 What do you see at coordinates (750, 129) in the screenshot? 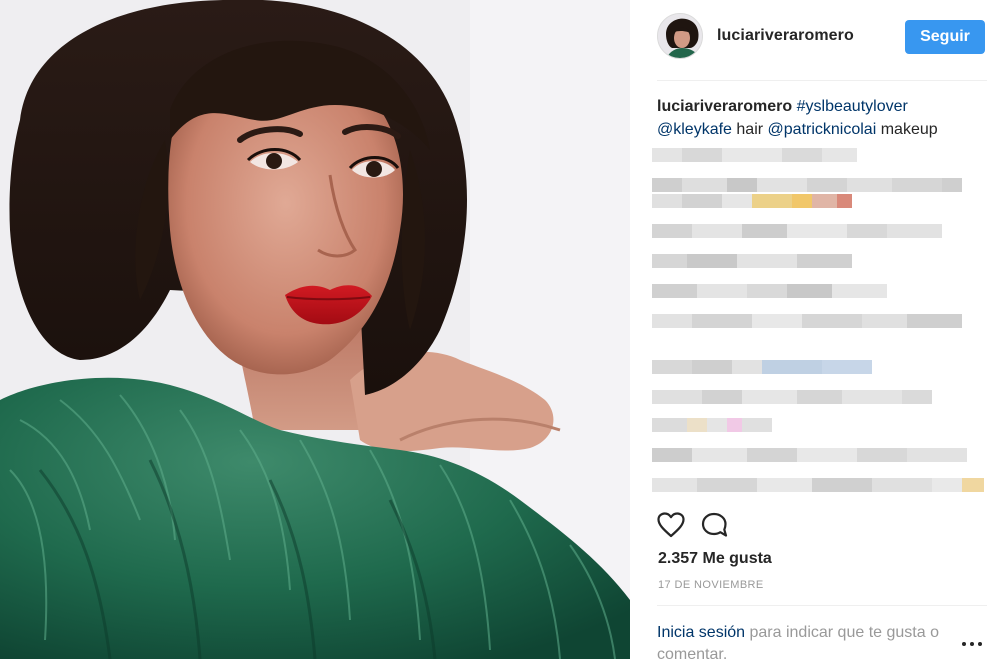
I see `caption-hair-text: hair` at bounding box center [750, 129].